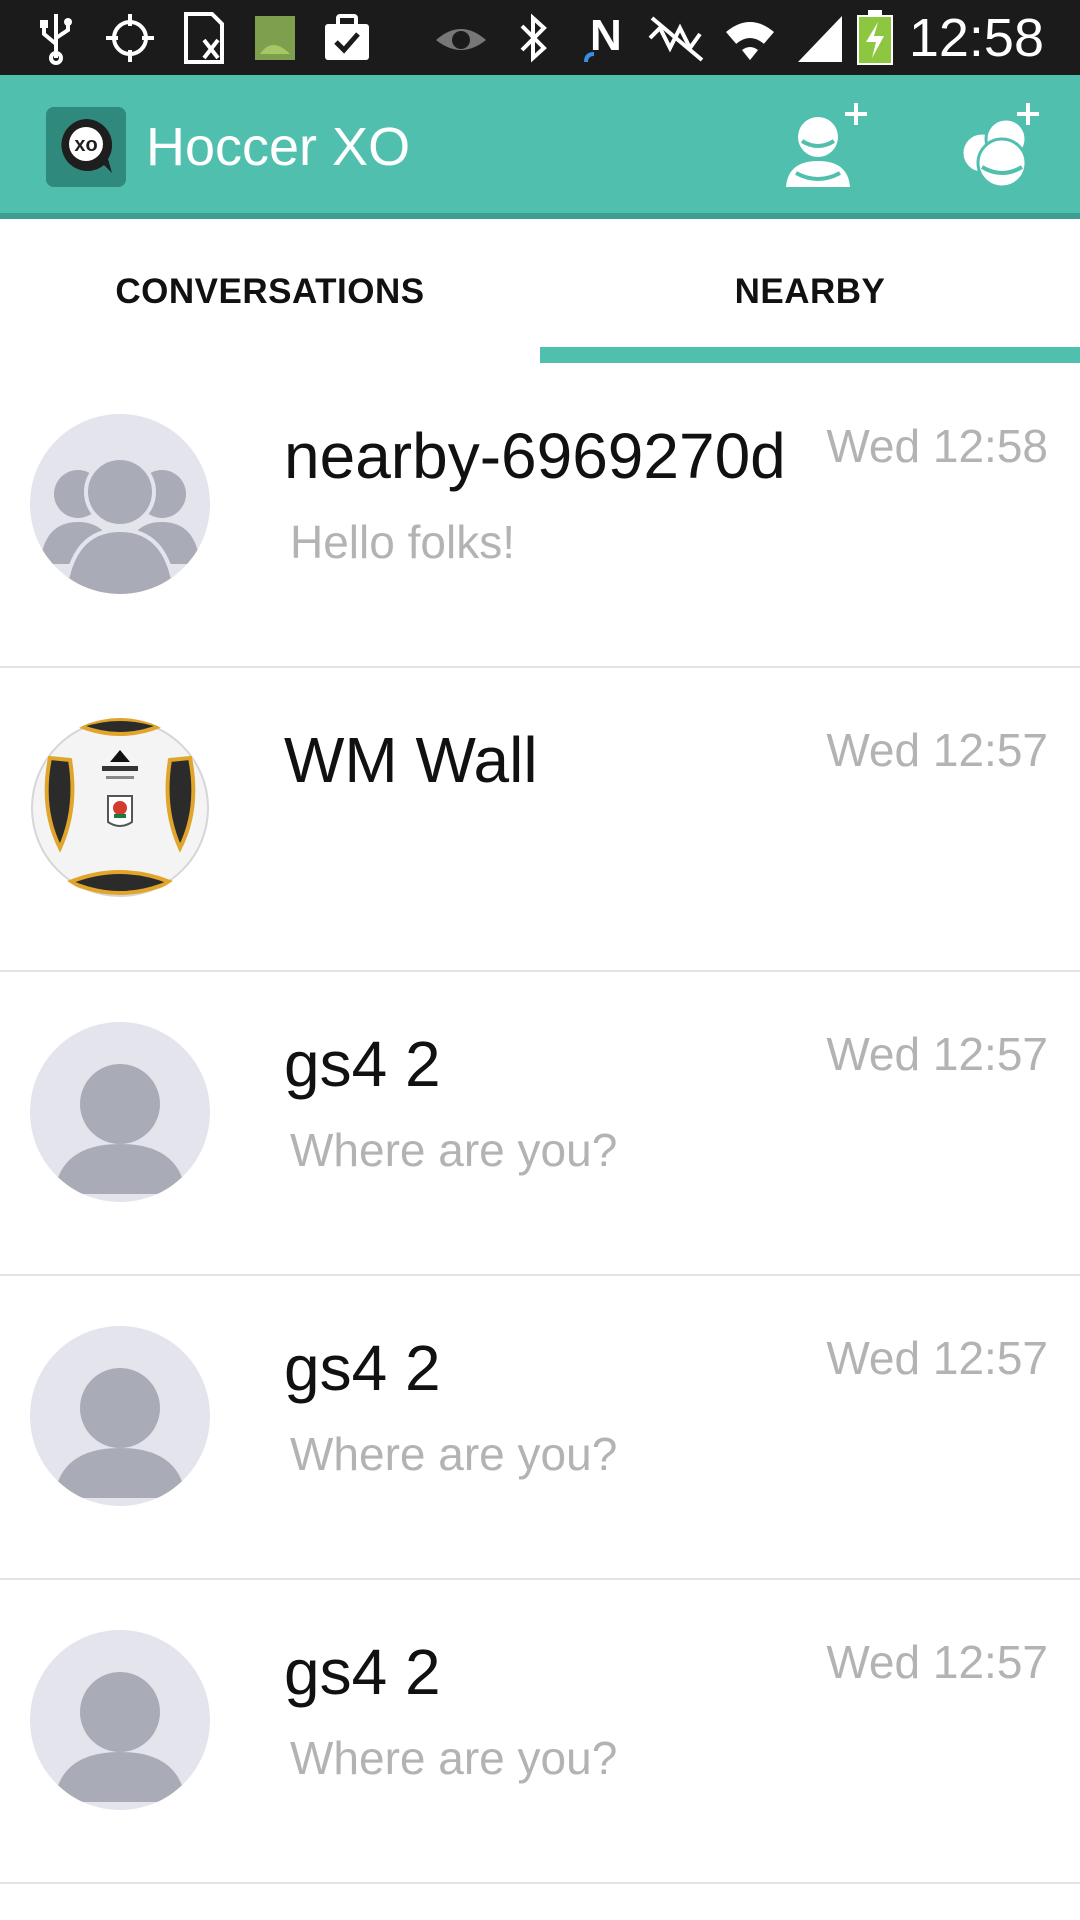 This screenshot has width=1080, height=1920. What do you see at coordinates (810, 291) in the screenshot?
I see `tab-nearby: NEARBY` at bounding box center [810, 291].